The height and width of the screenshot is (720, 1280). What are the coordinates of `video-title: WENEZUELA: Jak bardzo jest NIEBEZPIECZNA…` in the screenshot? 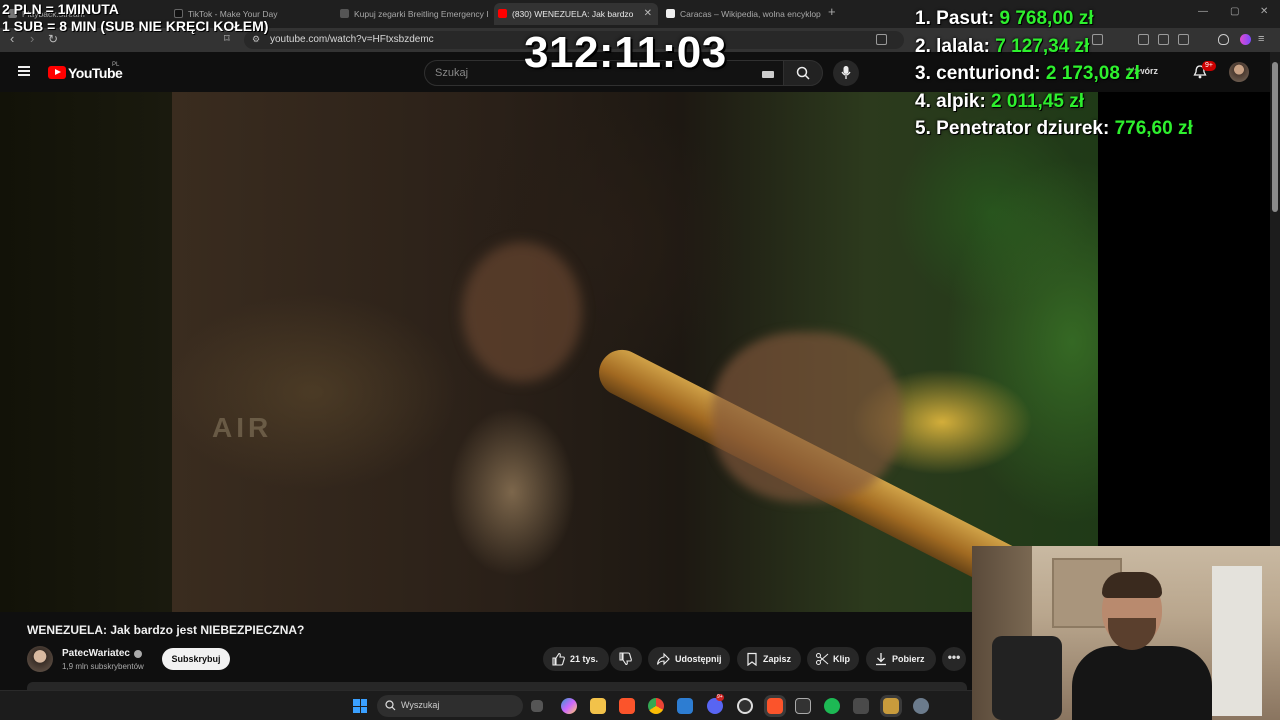 It's located at (166, 630).